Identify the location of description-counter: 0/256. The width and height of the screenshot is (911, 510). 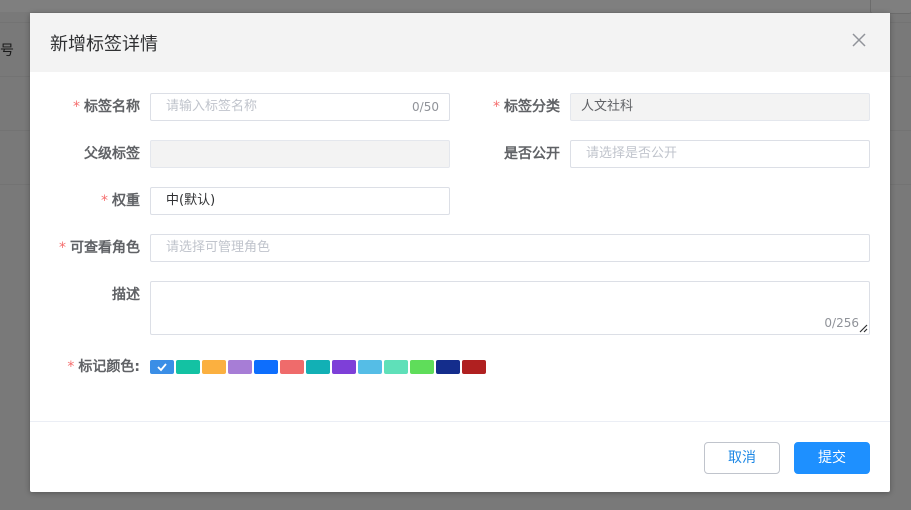
(841, 323).